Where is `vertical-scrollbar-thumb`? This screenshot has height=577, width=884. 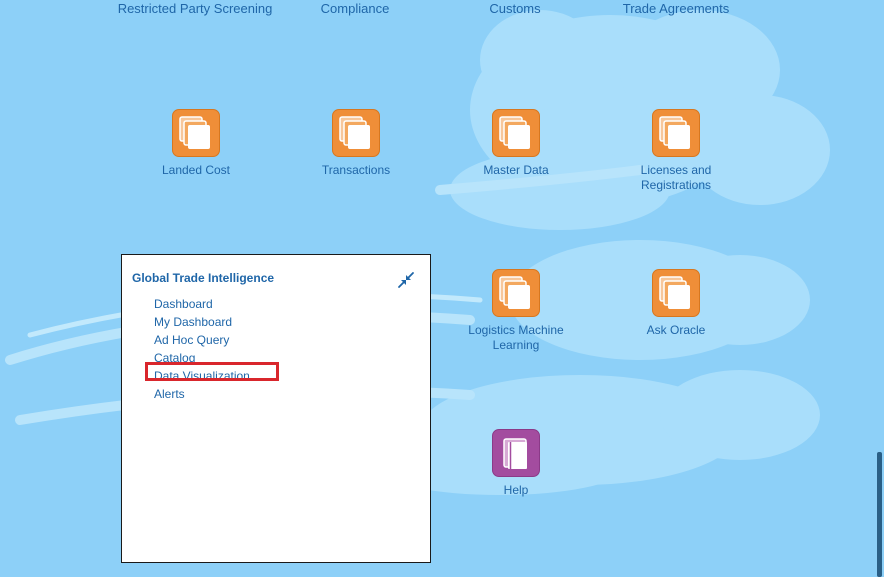 vertical-scrollbar-thumb is located at coordinates (879, 514).